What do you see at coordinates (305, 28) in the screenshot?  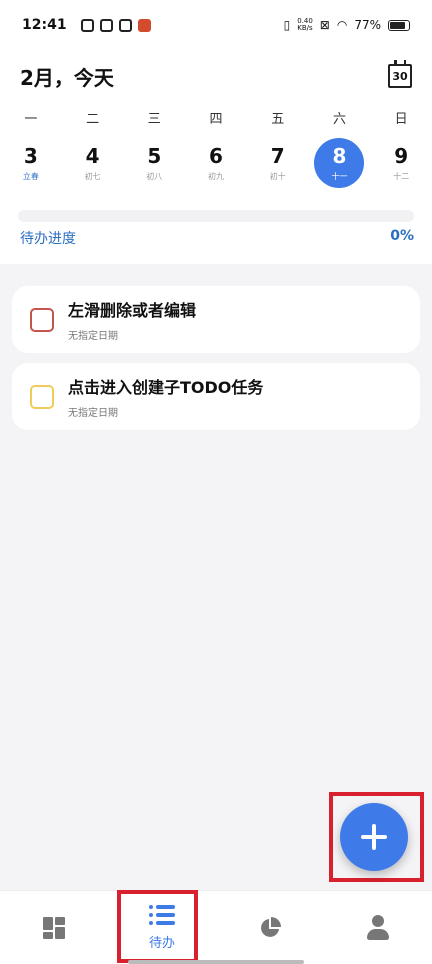 I see `network-speed-unit: KB/s` at bounding box center [305, 28].